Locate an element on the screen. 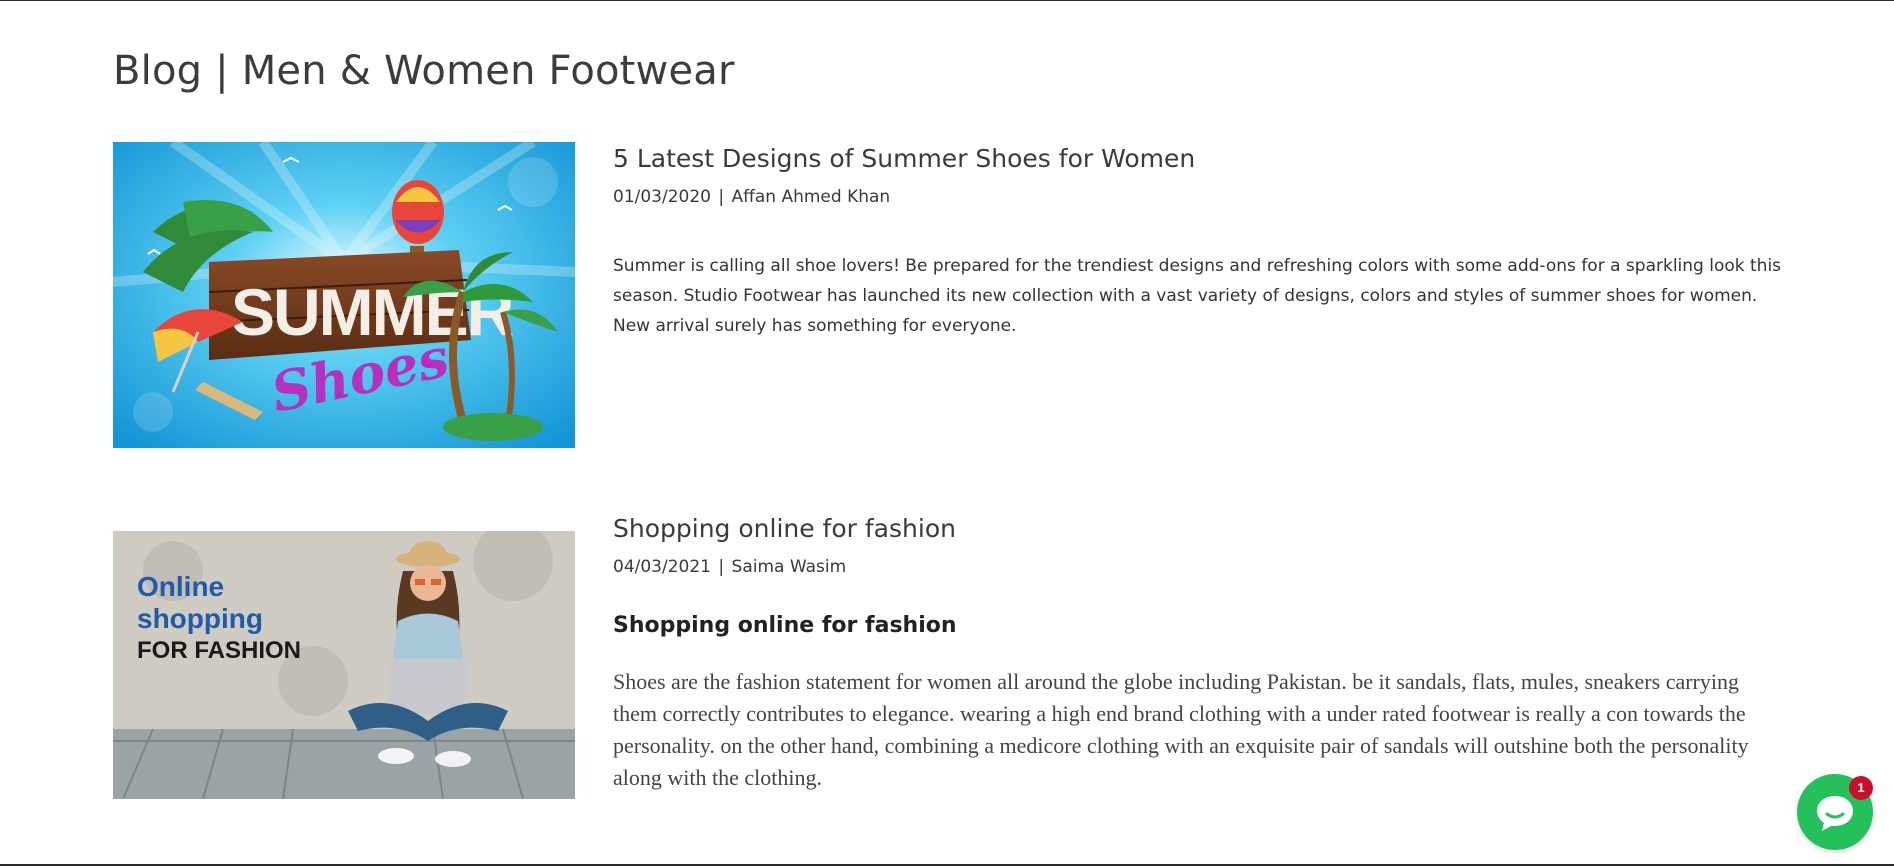  post-date: 04/03/2021 is located at coordinates (662, 567).